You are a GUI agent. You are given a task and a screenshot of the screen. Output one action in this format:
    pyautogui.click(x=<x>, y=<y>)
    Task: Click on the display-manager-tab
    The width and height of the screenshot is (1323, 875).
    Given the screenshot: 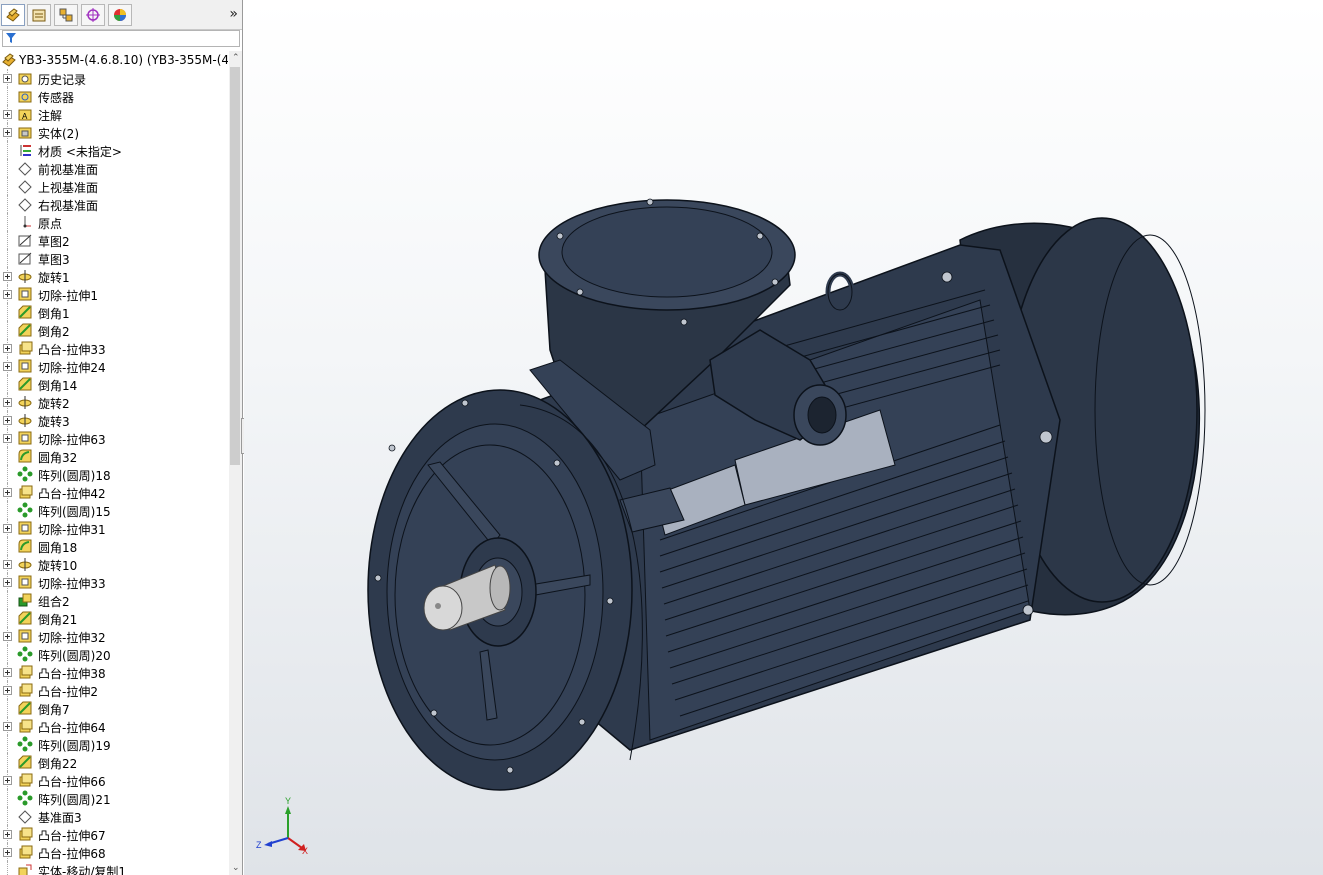 What is the action you would take?
    pyautogui.click(x=120, y=15)
    